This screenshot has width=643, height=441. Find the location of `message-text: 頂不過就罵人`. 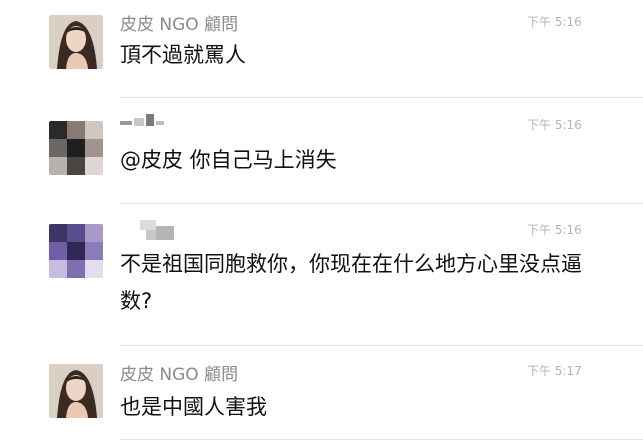

message-text: 頂不過就罵人 is located at coordinates (183, 55).